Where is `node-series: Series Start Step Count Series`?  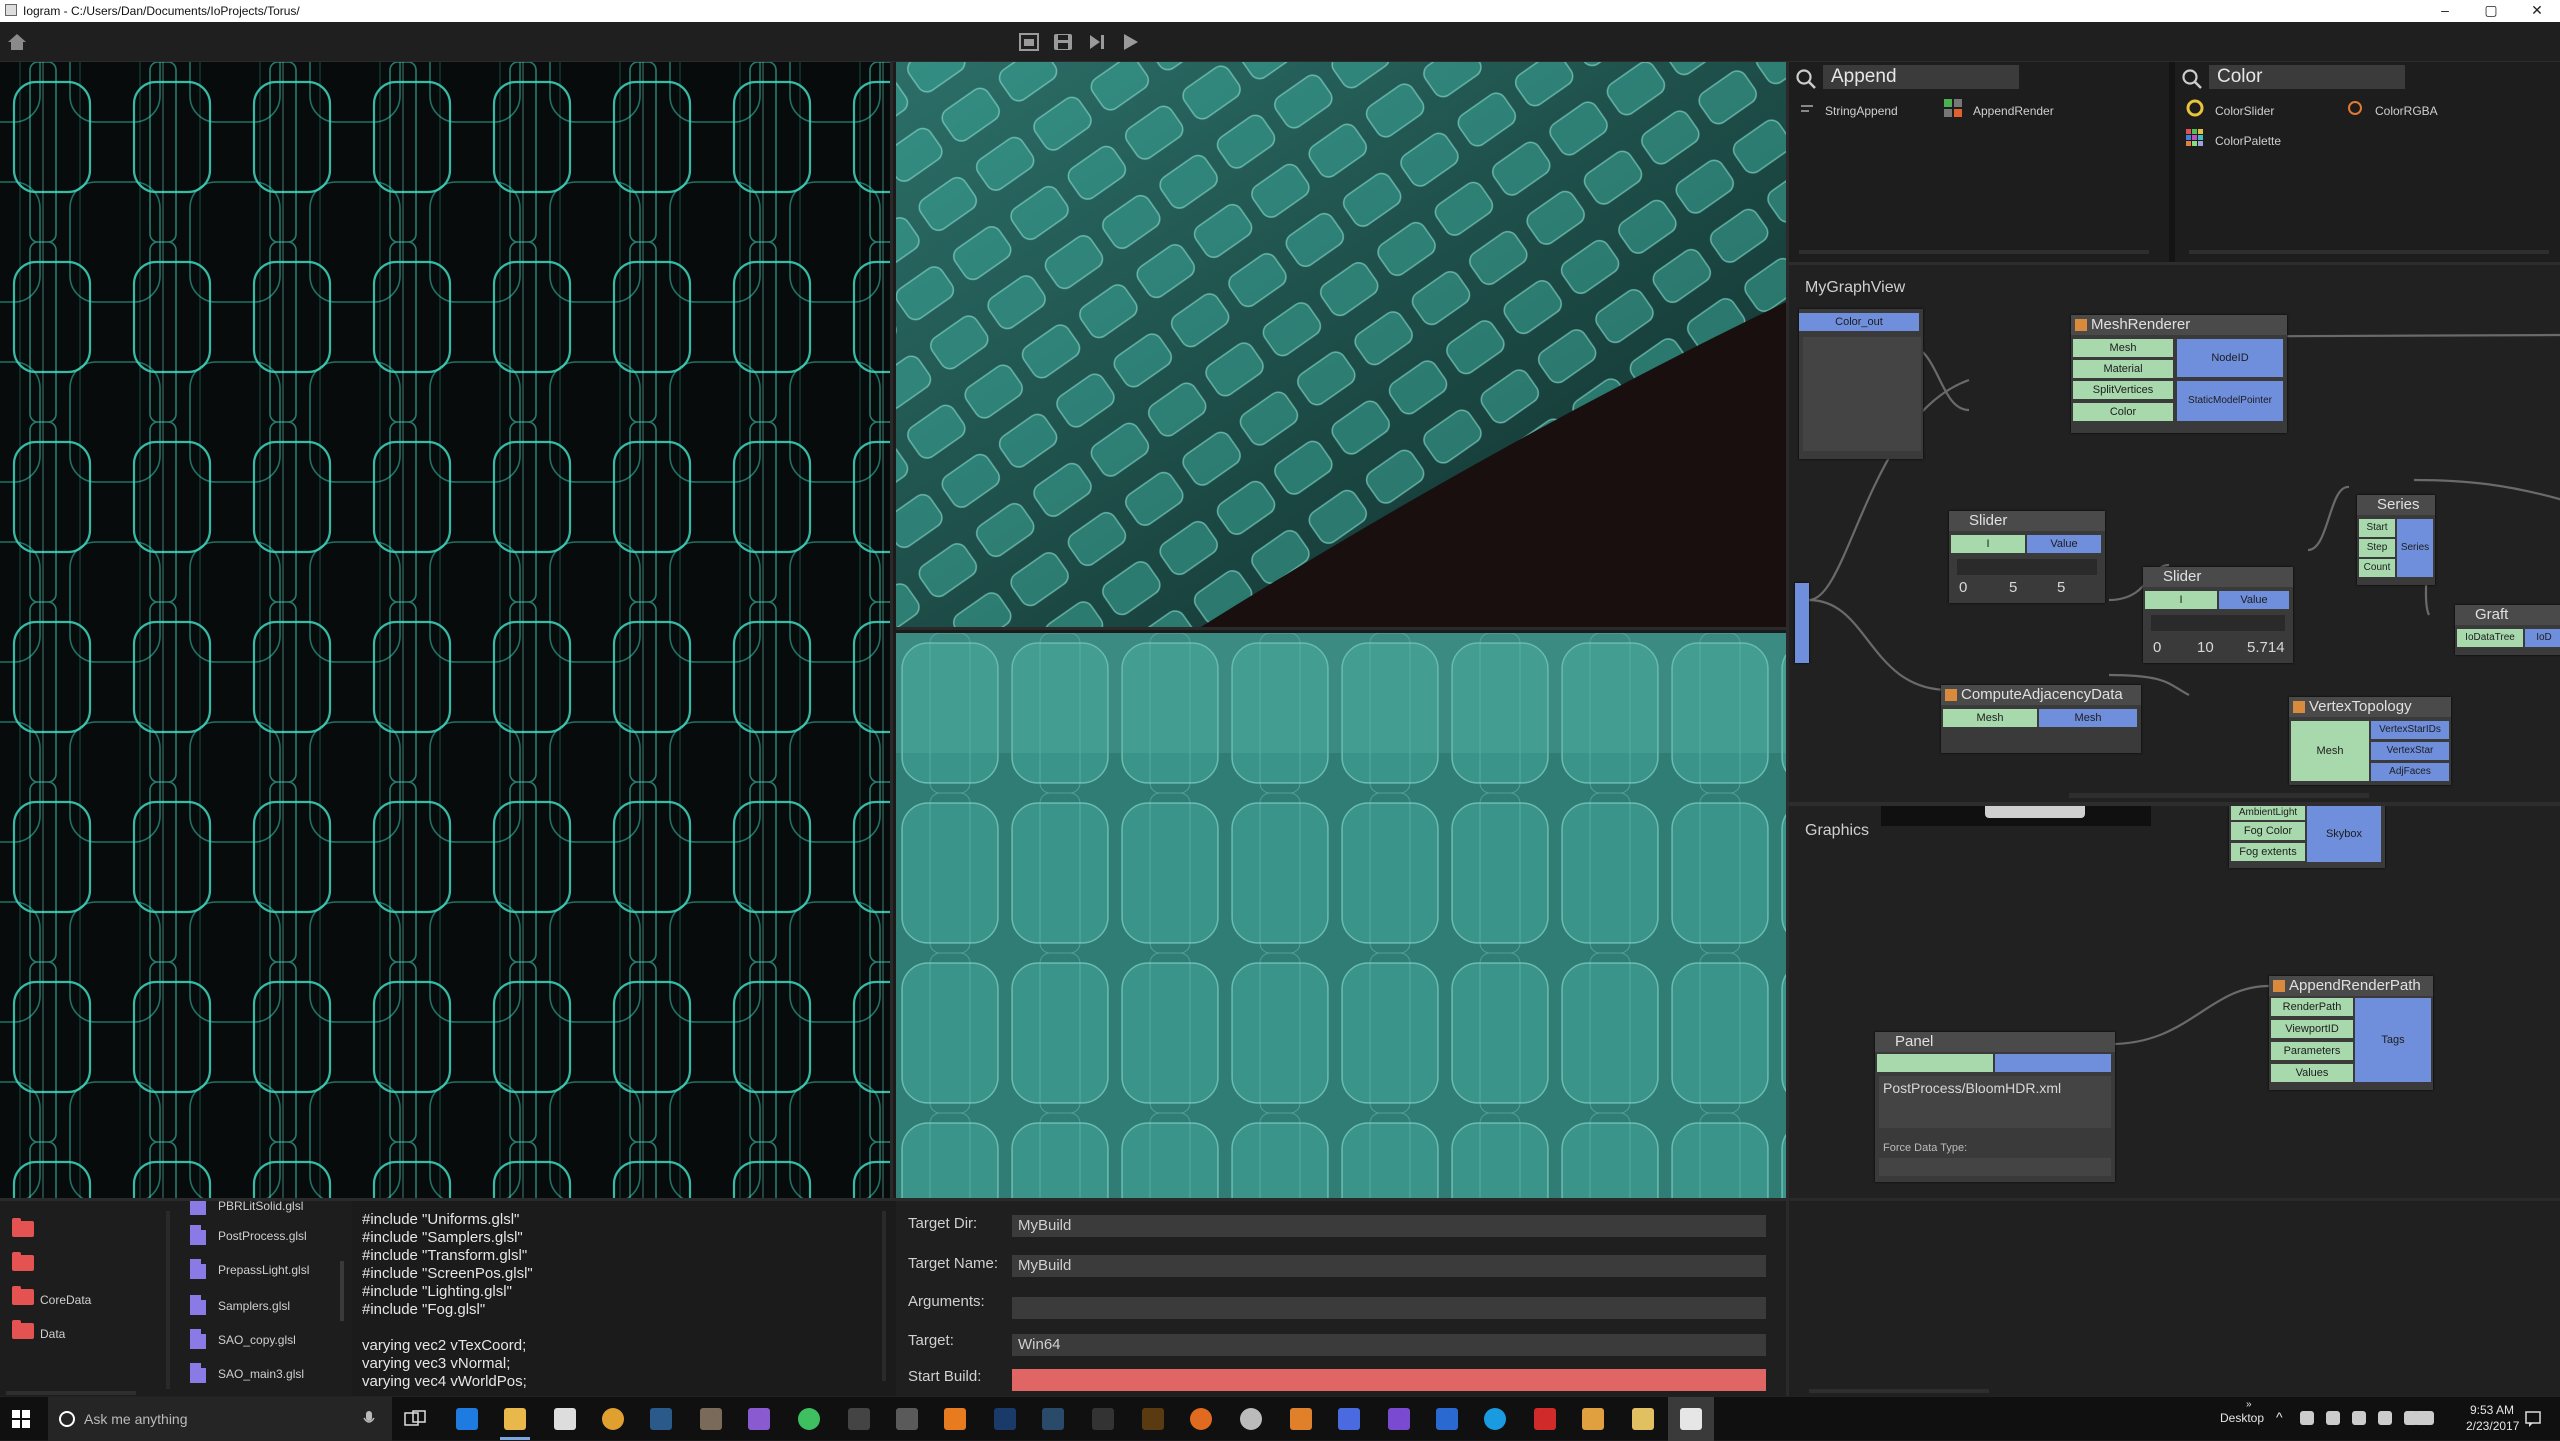
node-series: Series Start Step Count Series is located at coordinates (2396, 540).